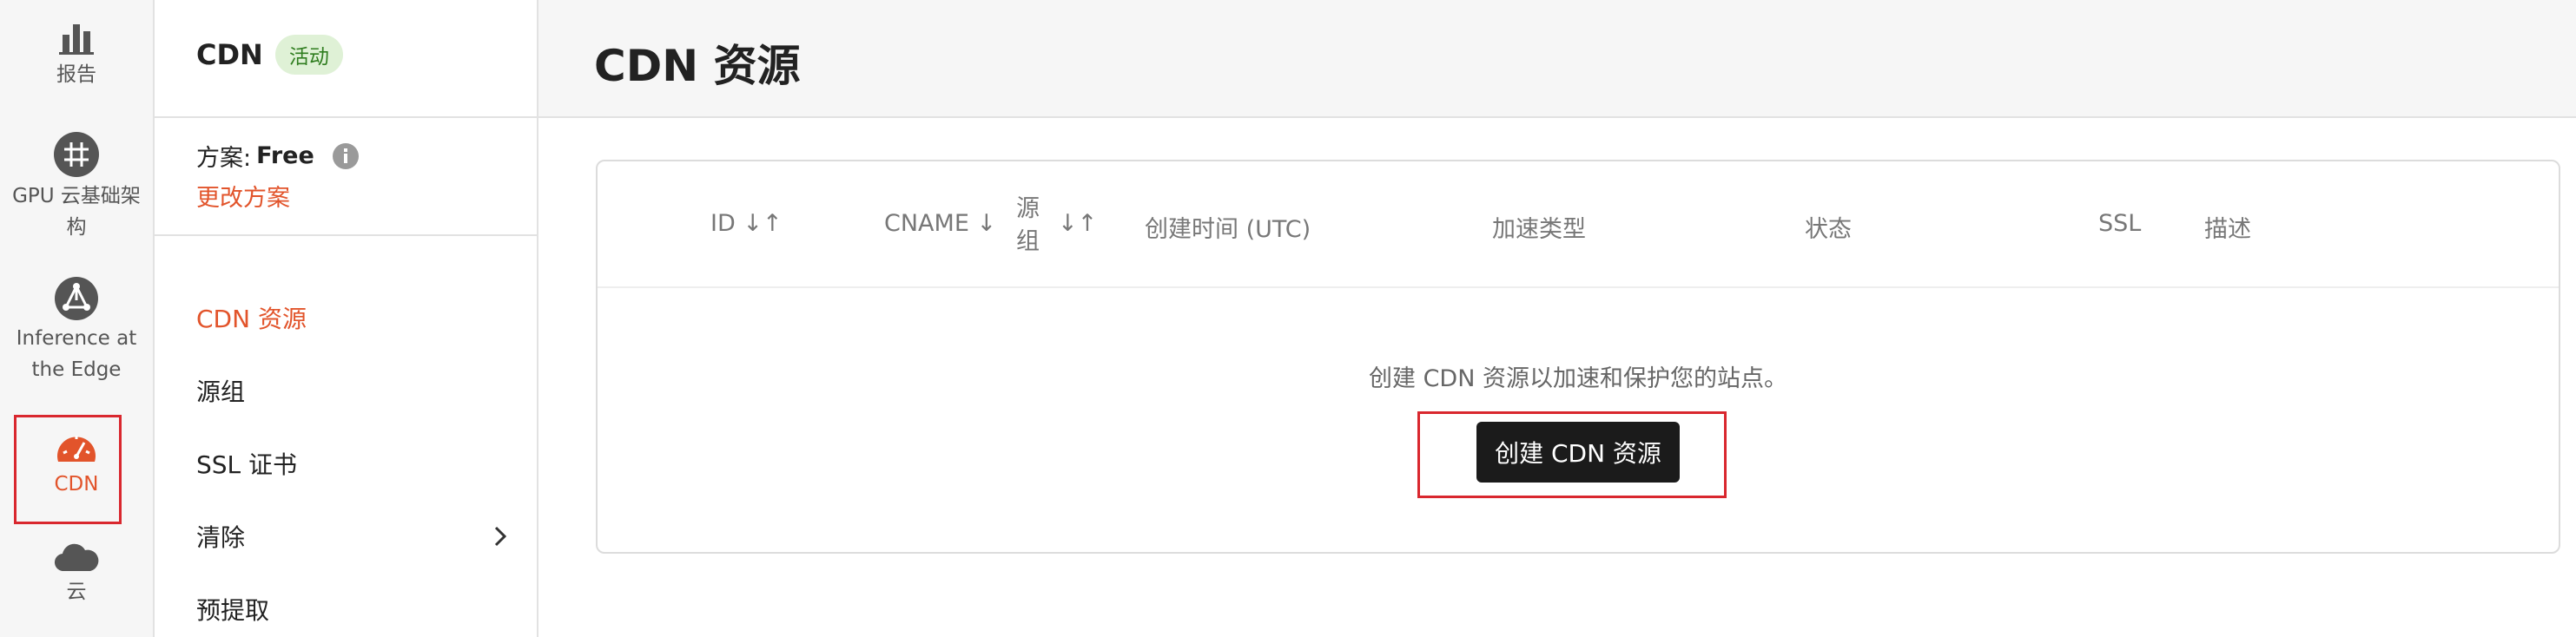  Describe the element at coordinates (1077, 223) in the screenshot. I see `column-header-origin-group-sort: ↓↑` at that location.